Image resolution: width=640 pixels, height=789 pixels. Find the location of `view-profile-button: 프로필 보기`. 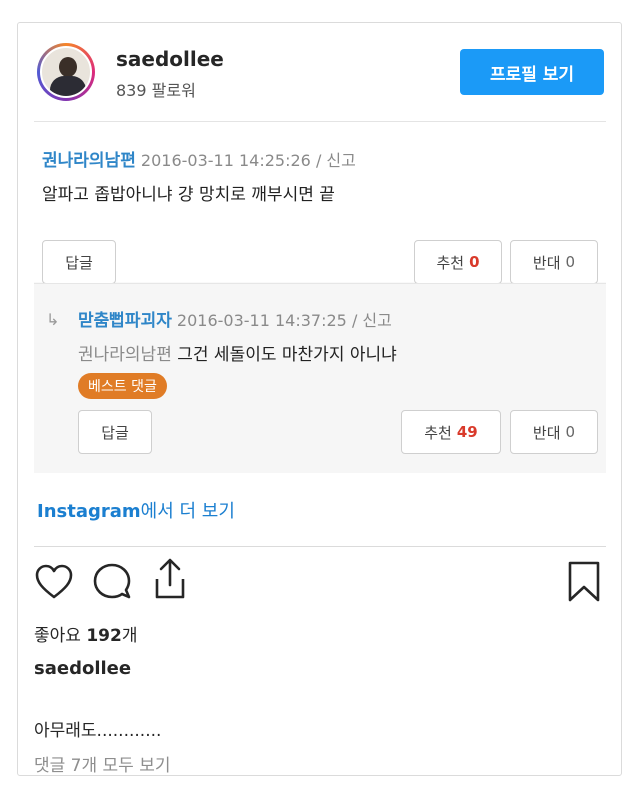

view-profile-button: 프로필 보기 is located at coordinates (532, 72).